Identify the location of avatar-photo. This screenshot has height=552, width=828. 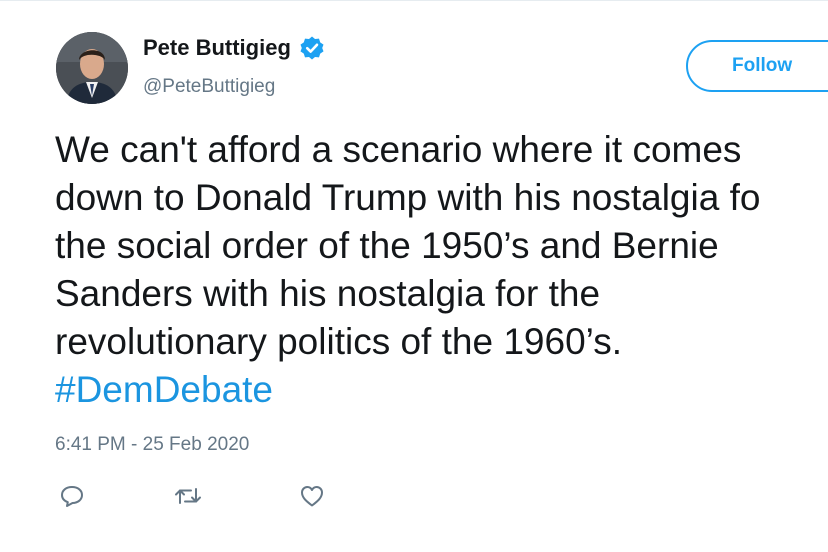
(92, 68).